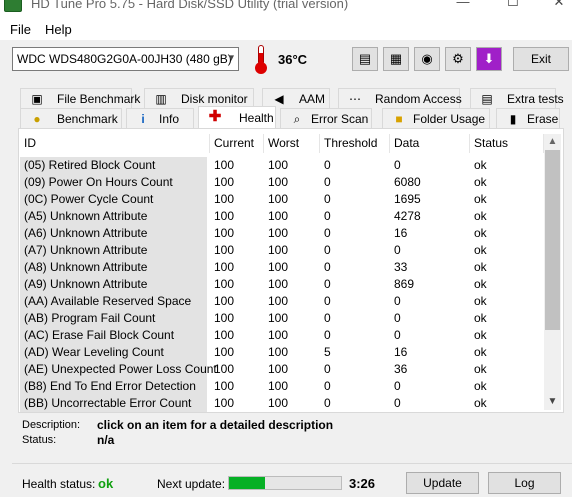  Describe the element at coordinates (113, 199) in the screenshot. I see `cell-id: (0C) Power Cycle Count` at that location.